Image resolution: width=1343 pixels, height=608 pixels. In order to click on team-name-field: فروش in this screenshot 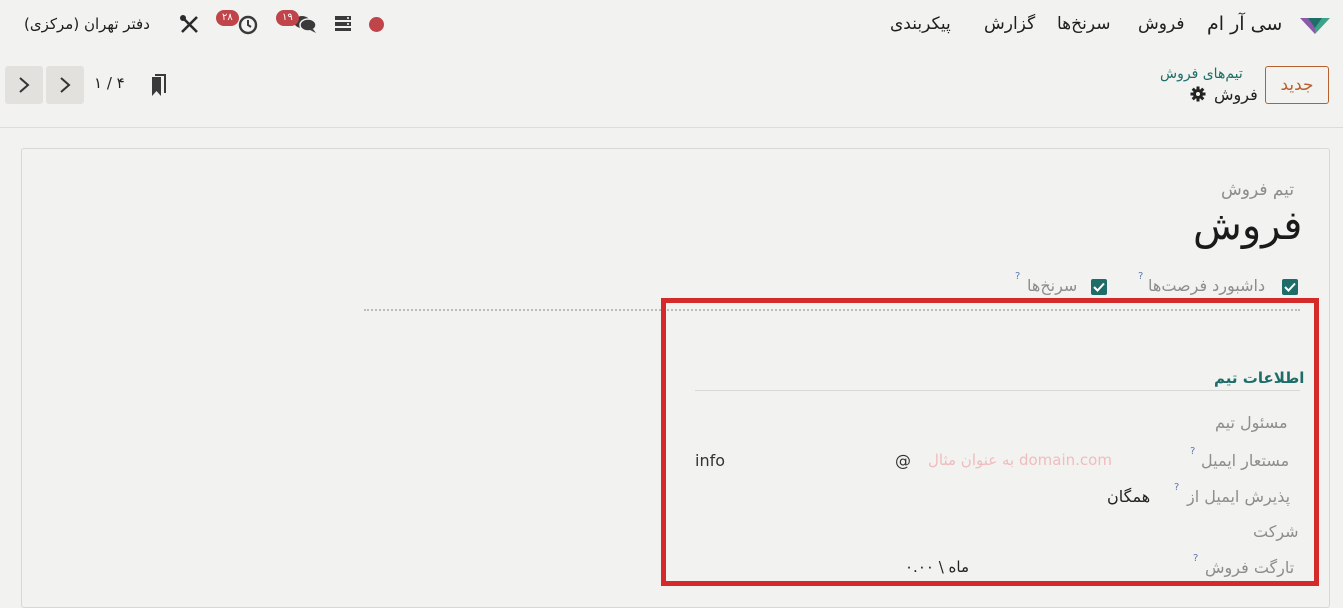, I will do `click(1247, 226)`.